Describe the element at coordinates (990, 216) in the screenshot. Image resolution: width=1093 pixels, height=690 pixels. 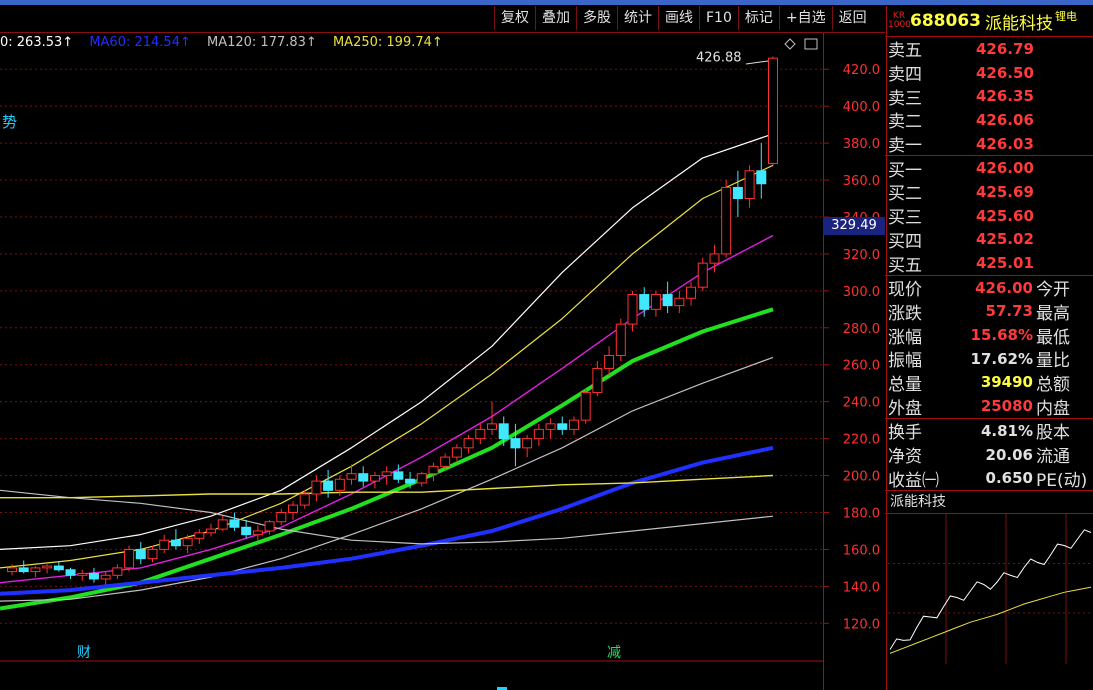
I see `order-level: 买三 425.60` at that location.